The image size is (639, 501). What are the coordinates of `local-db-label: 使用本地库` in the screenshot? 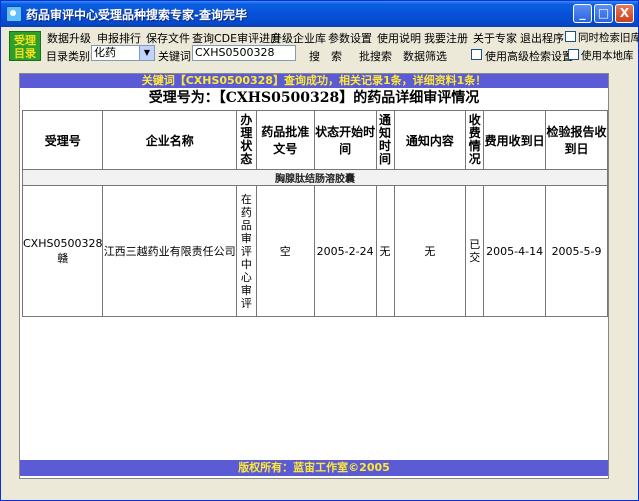 It's located at (607, 56).